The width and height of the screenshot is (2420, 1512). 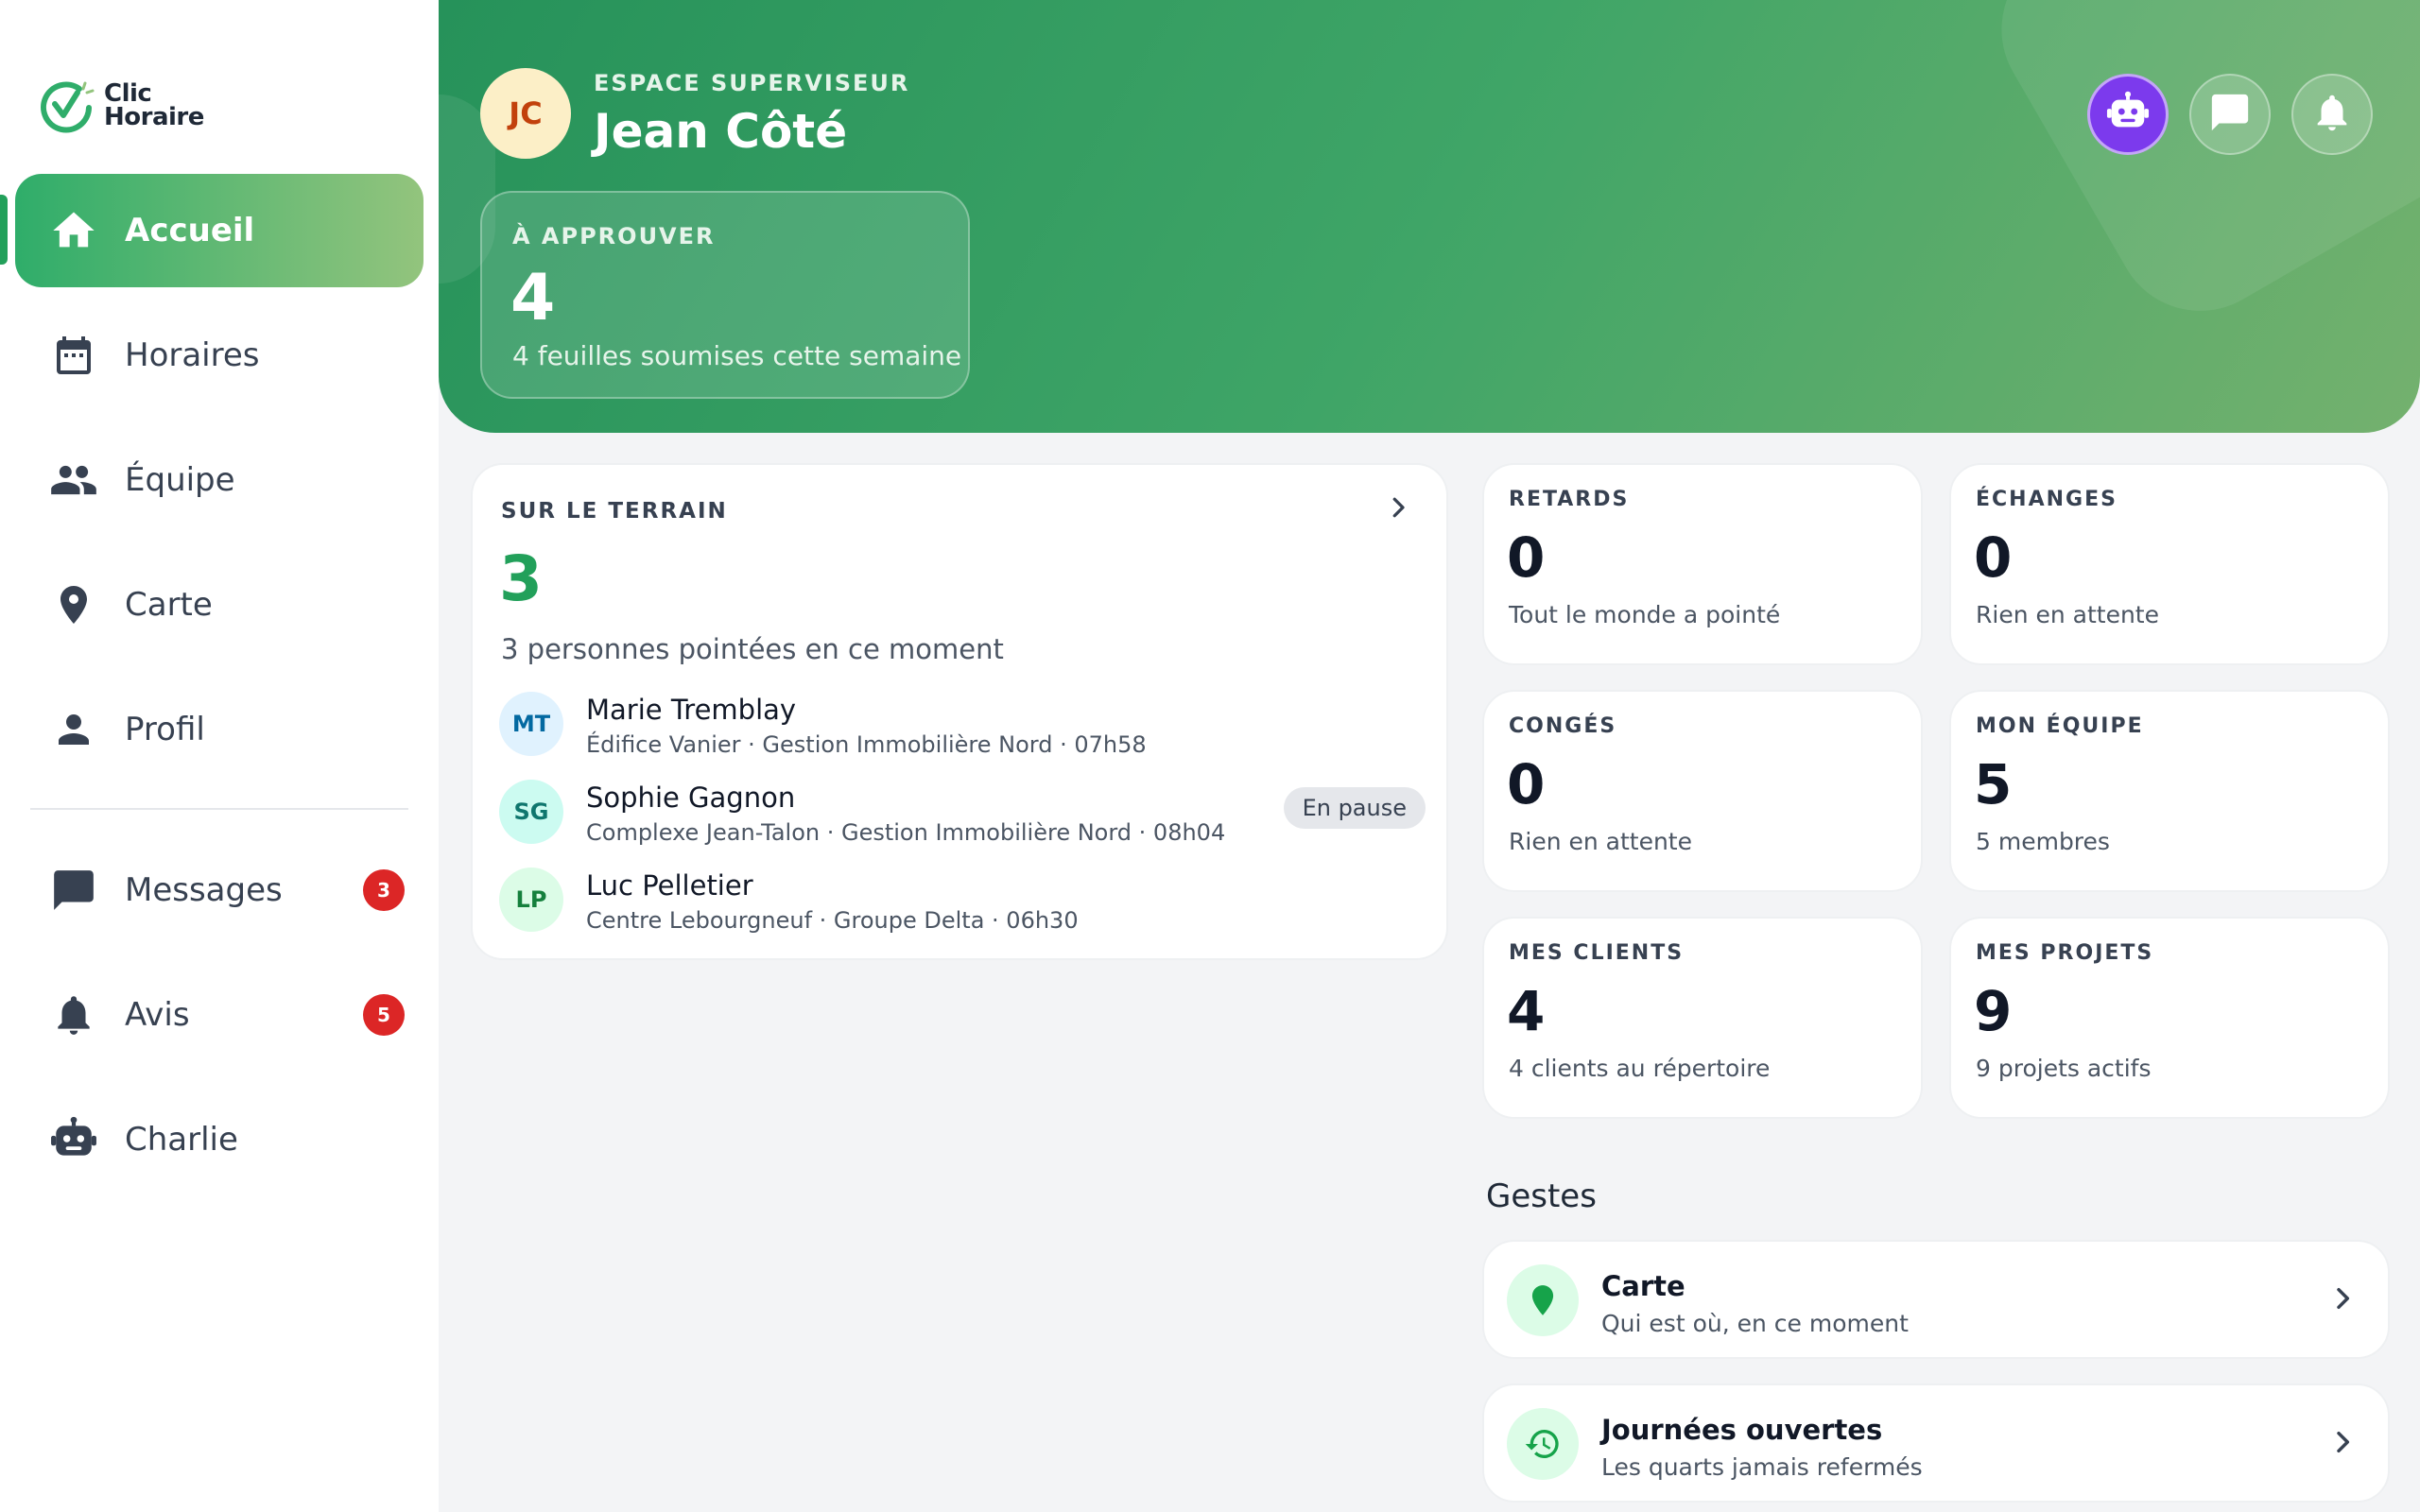 I want to click on sidebar-item-label: Équipe, so click(x=180, y=480).